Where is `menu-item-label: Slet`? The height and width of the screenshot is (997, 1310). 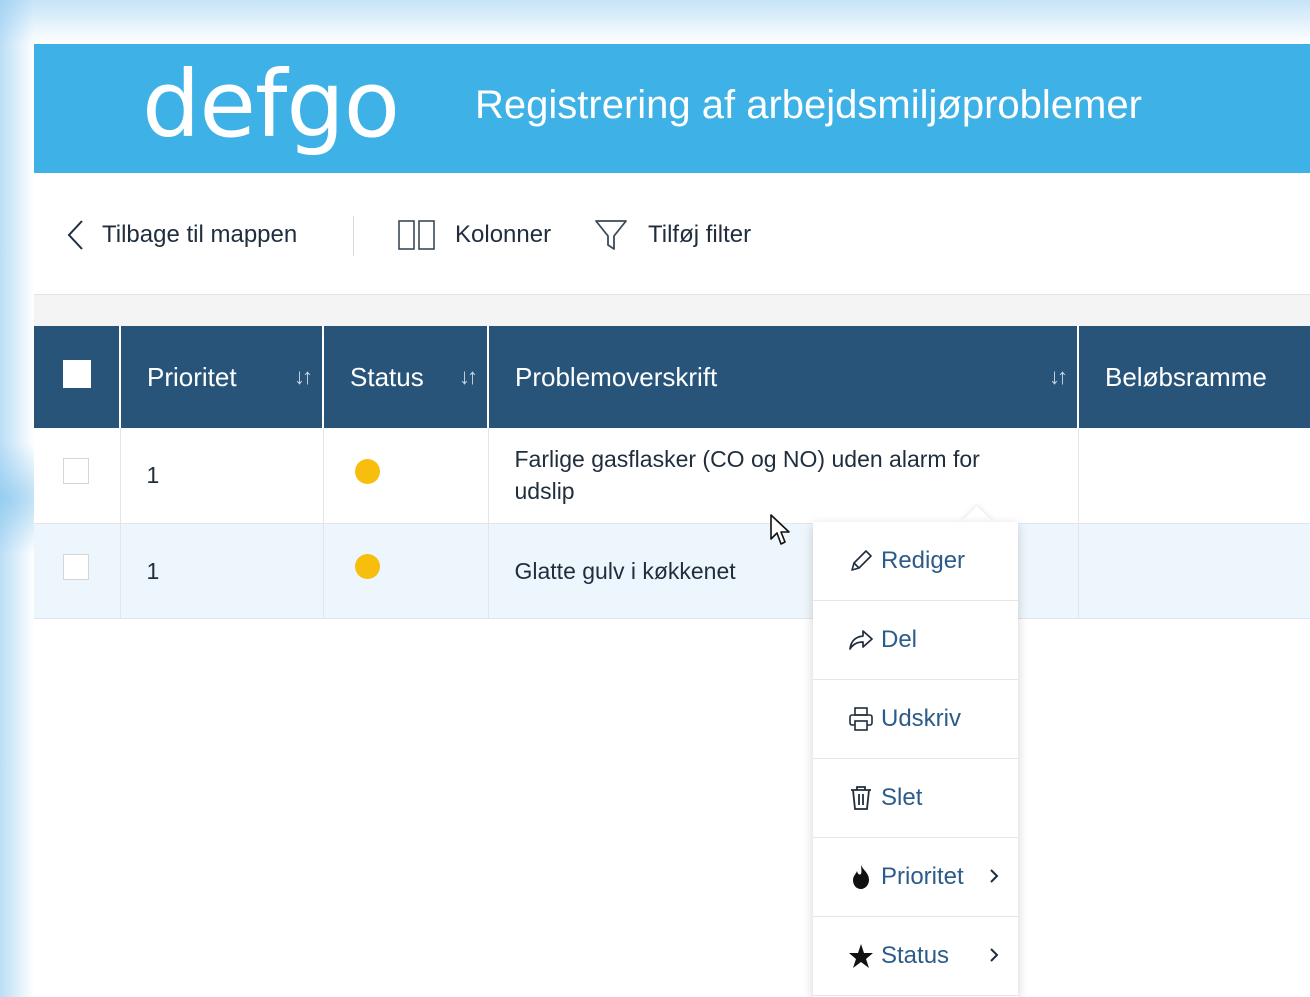 menu-item-label: Slet is located at coordinates (902, 797).